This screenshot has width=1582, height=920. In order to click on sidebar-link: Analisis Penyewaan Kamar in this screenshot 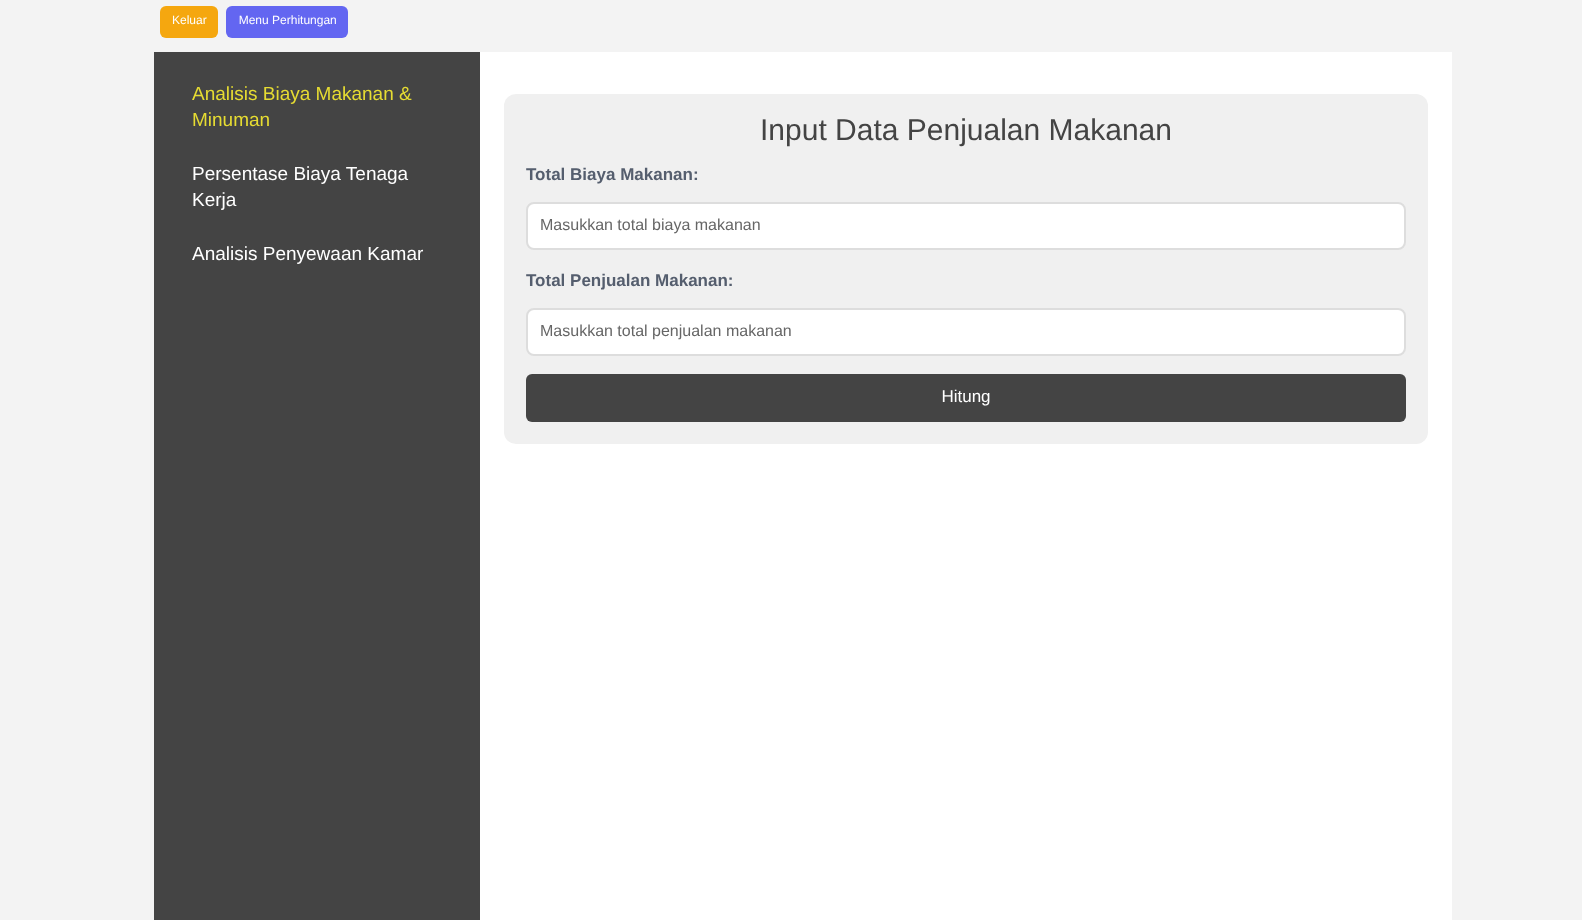, I will do `click(317, 255)`.